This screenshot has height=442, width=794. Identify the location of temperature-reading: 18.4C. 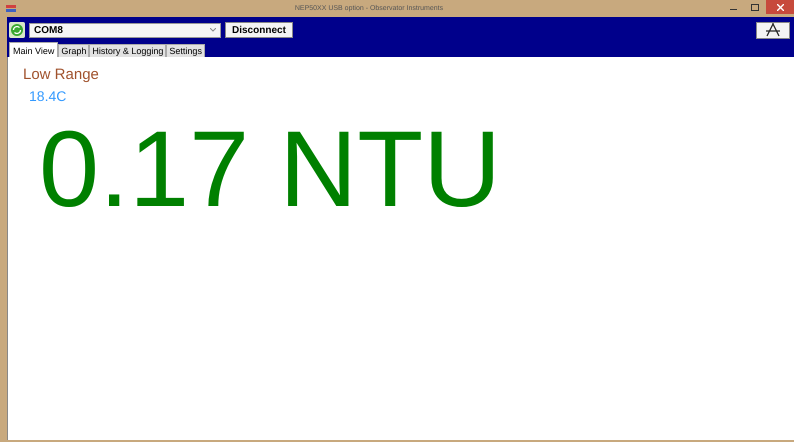
(48, 96).